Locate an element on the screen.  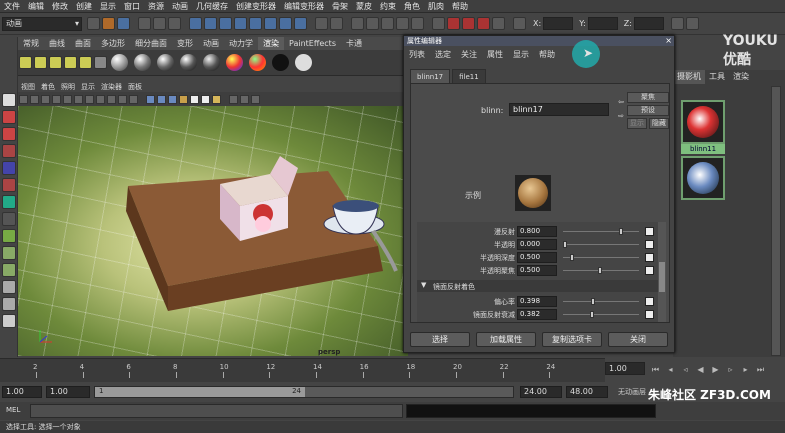
viewport-menu-item: 视图 is located at coordinates (28, 87).